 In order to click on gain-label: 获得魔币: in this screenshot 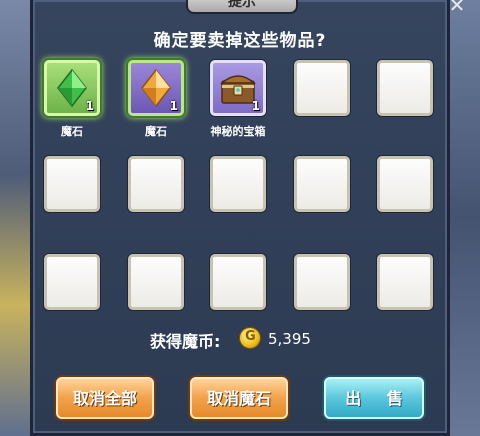, I will do `click(185, 341)`.